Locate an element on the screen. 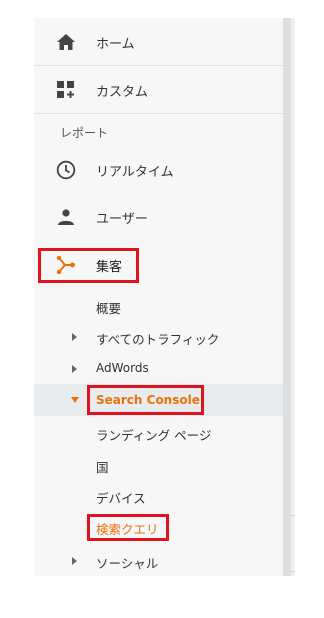 The width and height of the screenshot is (324, 618). sub-item-overview: 概要 is located at coordinates (158, 307).